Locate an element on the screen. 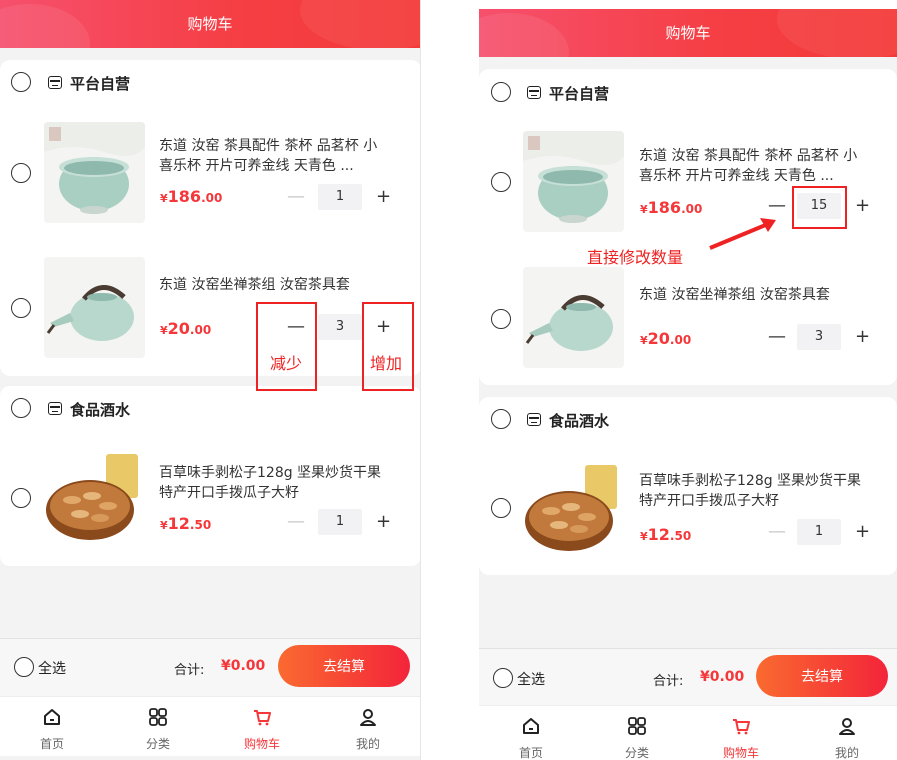  annotation-quantity-box is located at coordinates (819, 207).